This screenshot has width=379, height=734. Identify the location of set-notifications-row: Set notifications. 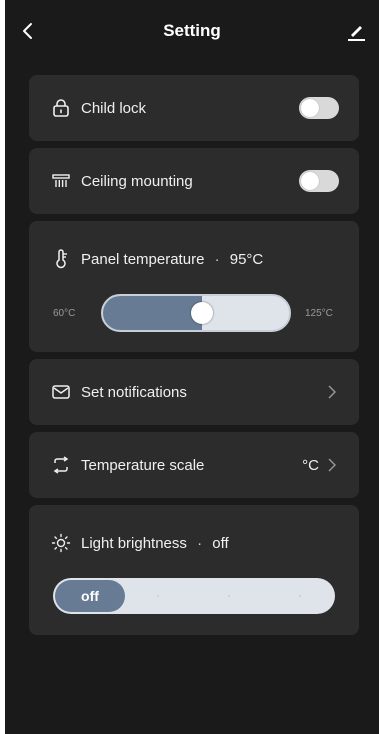
(194, 392).